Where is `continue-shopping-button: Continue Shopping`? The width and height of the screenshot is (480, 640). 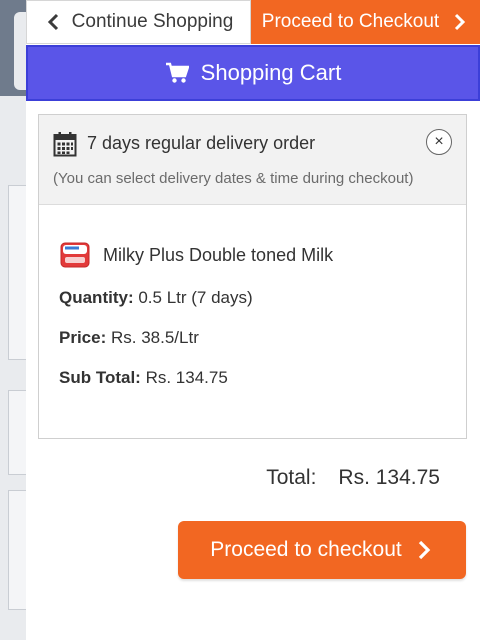 continue-shopping-button: Continue Shopping is located at coordinates (138, 22).